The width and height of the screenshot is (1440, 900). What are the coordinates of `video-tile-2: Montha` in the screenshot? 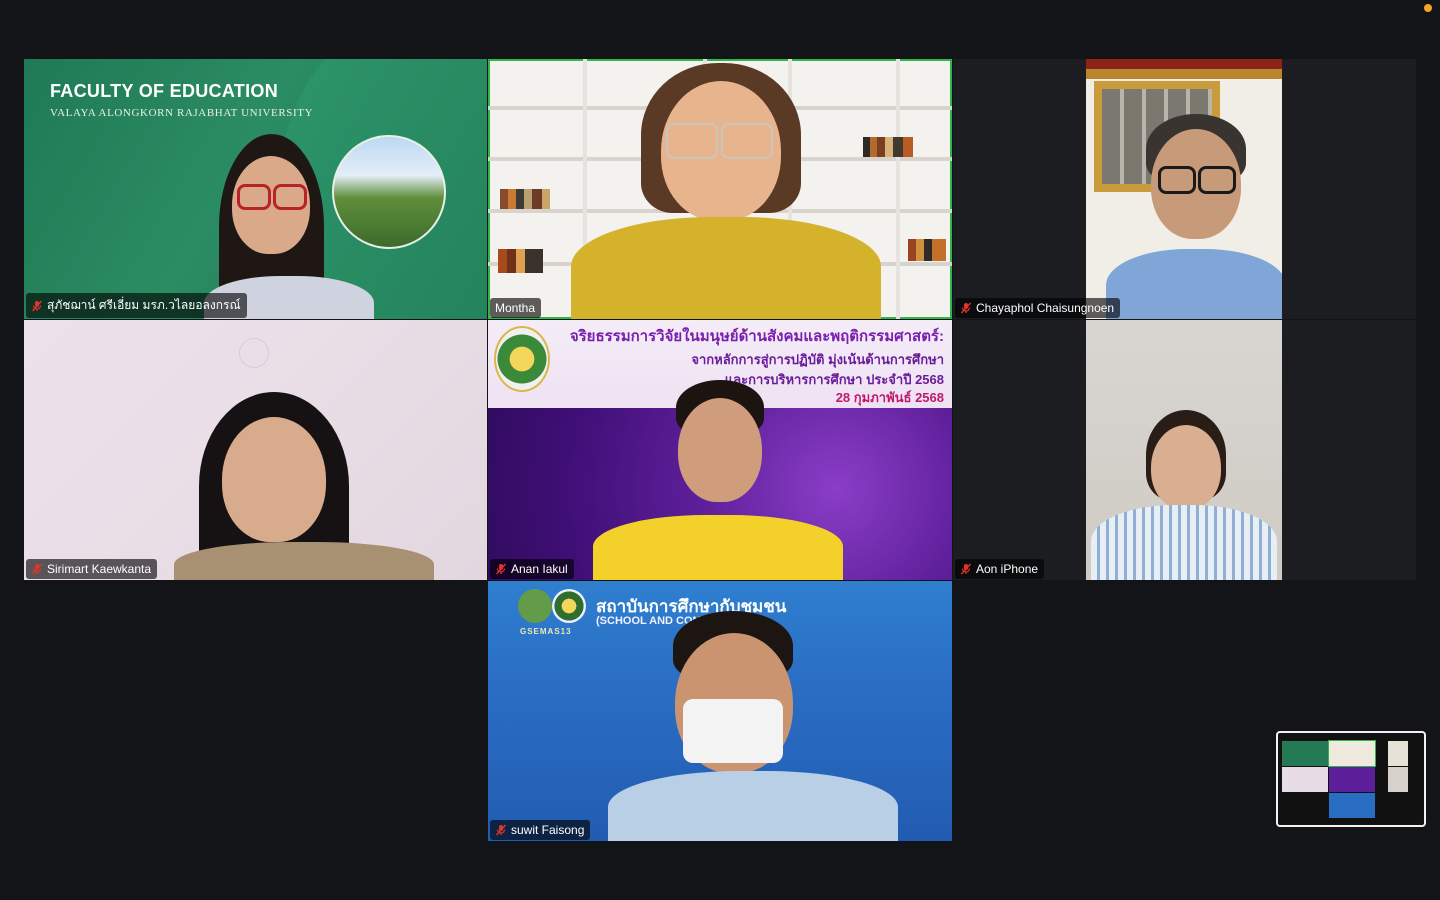 It's located at (720, 189).